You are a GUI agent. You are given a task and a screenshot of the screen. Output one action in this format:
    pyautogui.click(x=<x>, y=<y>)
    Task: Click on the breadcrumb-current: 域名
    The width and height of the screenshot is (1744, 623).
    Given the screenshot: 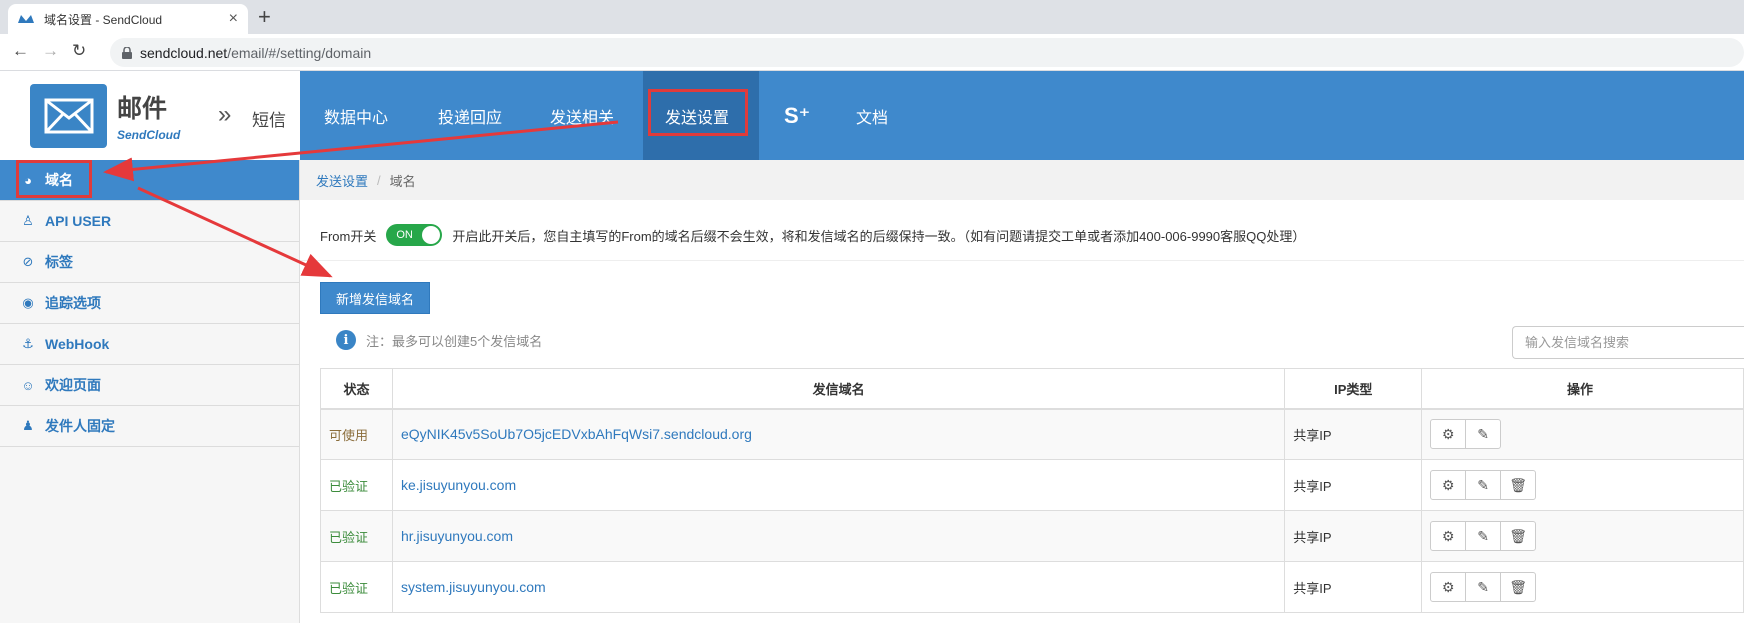 What is the action you would take?
    pyautogui.click(x=402, y=181)
    